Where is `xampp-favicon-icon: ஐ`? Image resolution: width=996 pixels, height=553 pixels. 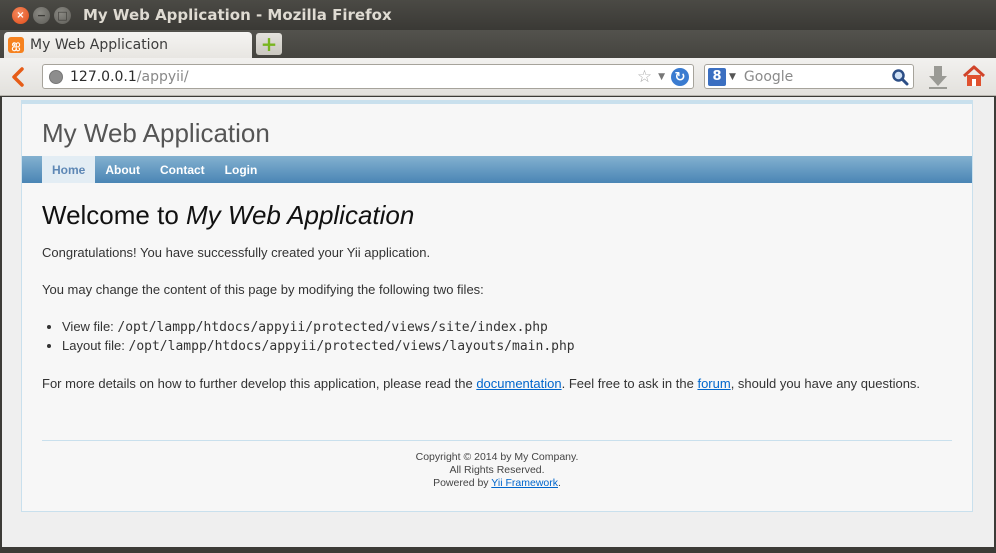
xampp-favicon-icon: ஐ is located at coordinates (16, 45).